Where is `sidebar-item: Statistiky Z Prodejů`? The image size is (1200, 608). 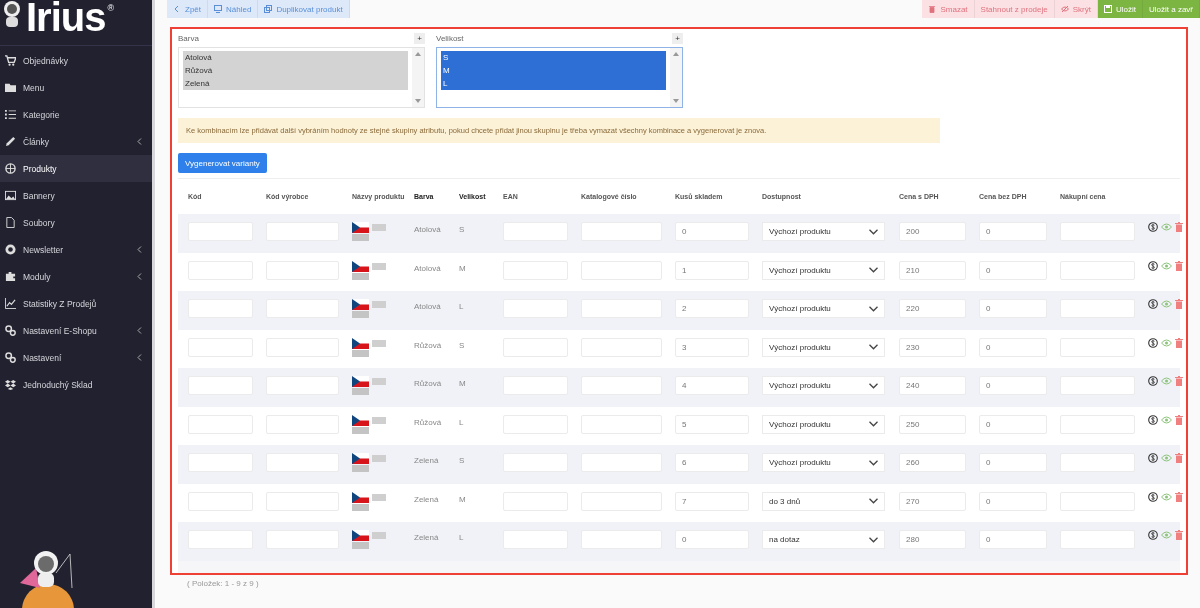 sidebar-item: Statistiky Z Prodejů is located at coordinates (76, 303).